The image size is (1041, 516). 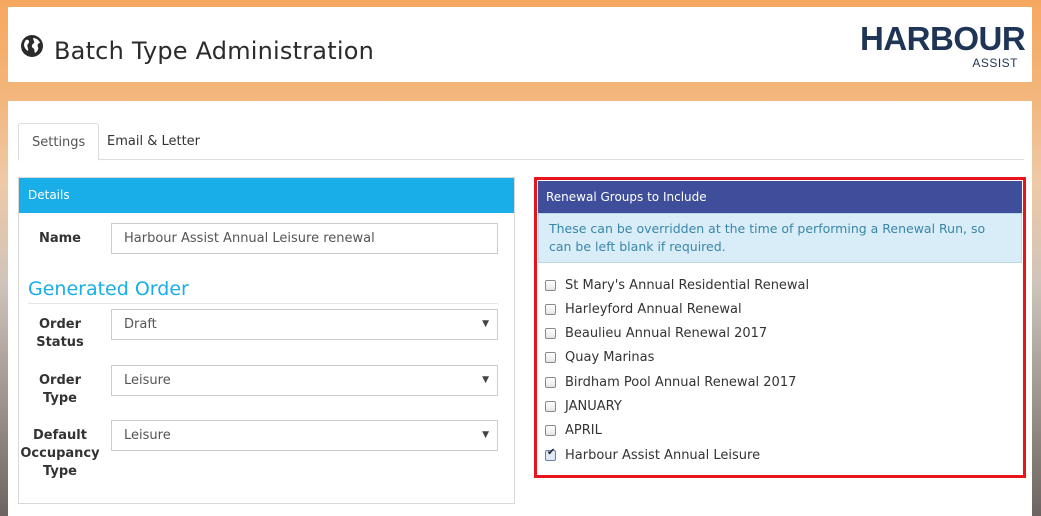 I want to click on harbour-assist-logo: HARBOUR ASSIST, so click(x=942, y=48).